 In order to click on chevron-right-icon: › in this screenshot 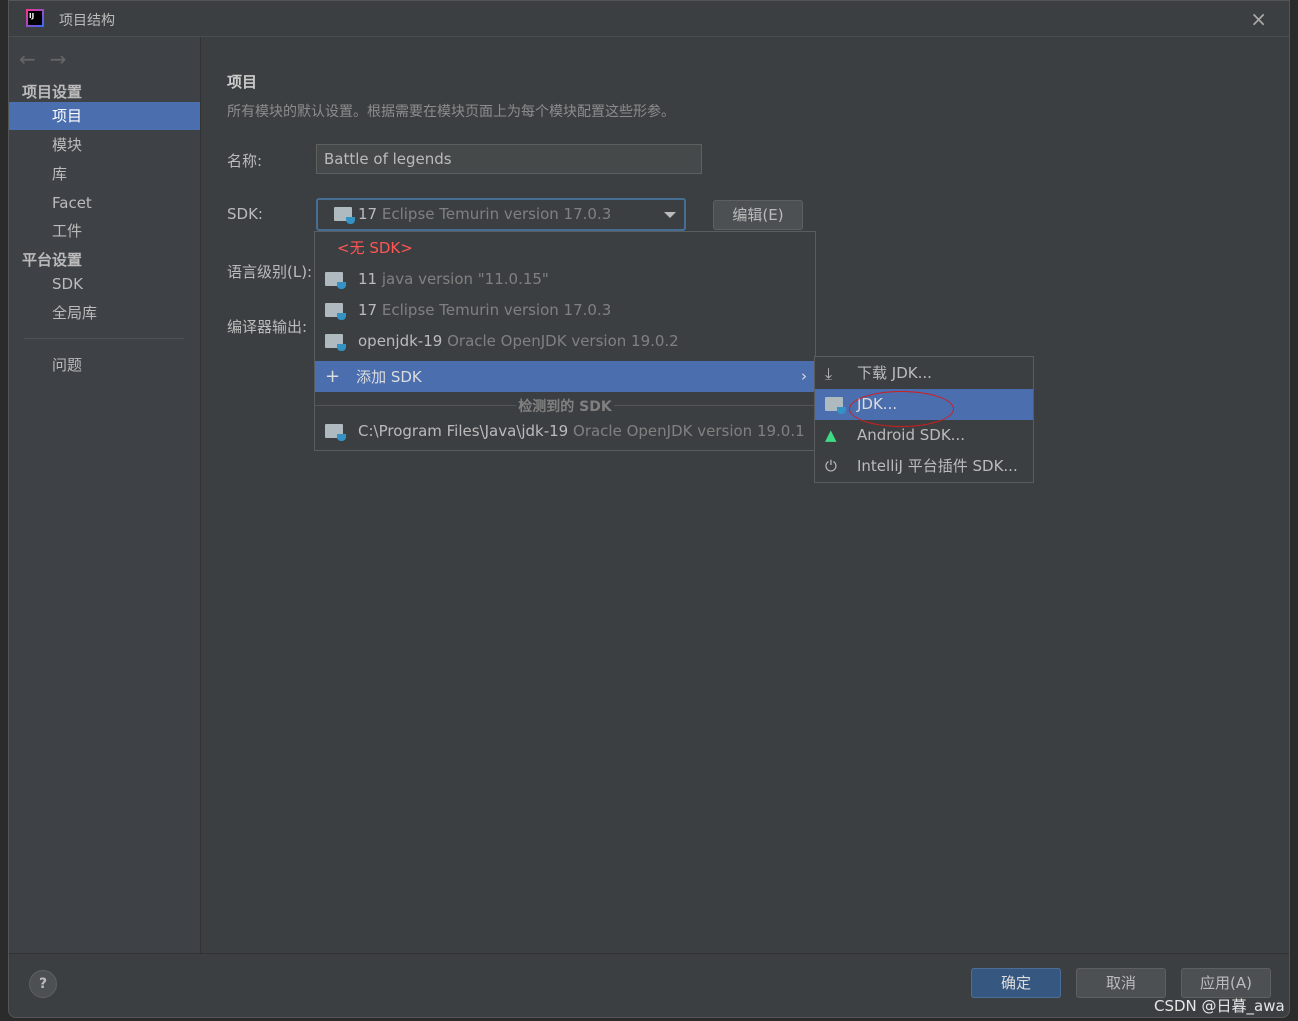, I will do `click(804, 376)`.